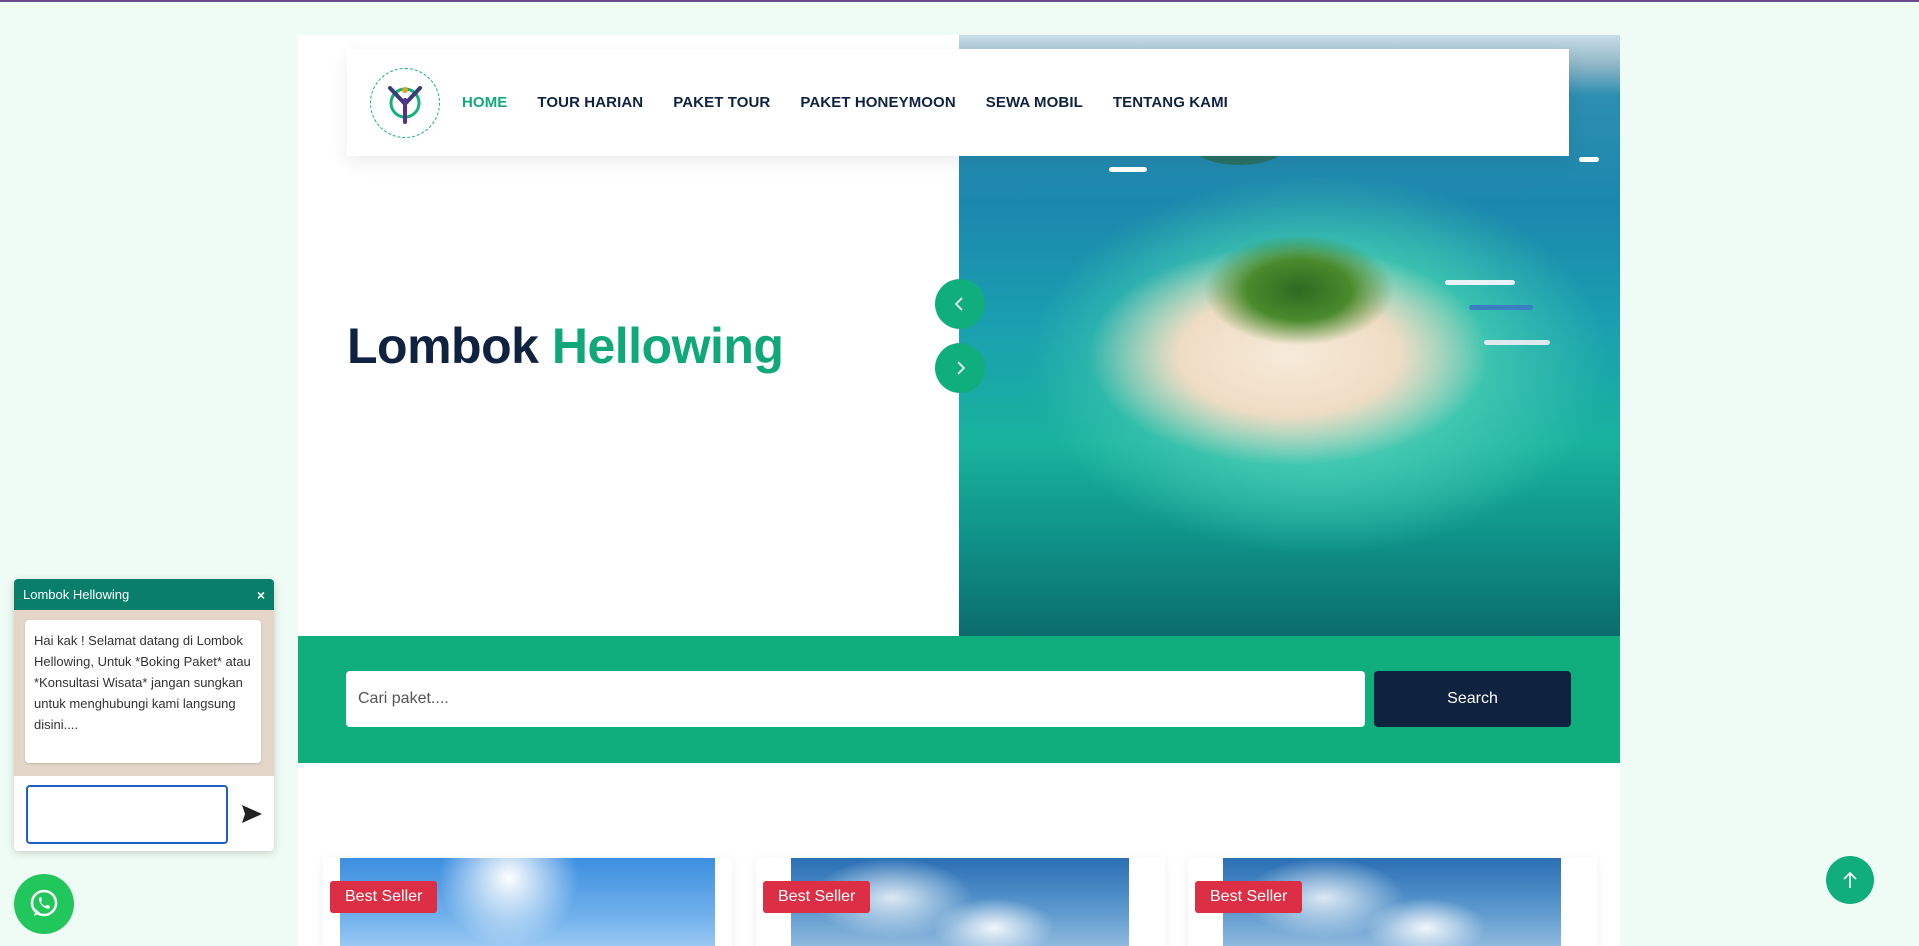 This screenshot has height=946, width=1919. What do you see at coordinates (76, 594) in the screenshot?
I see `chat-title: Lombok Hellowing` at bounding box center [76, 594].